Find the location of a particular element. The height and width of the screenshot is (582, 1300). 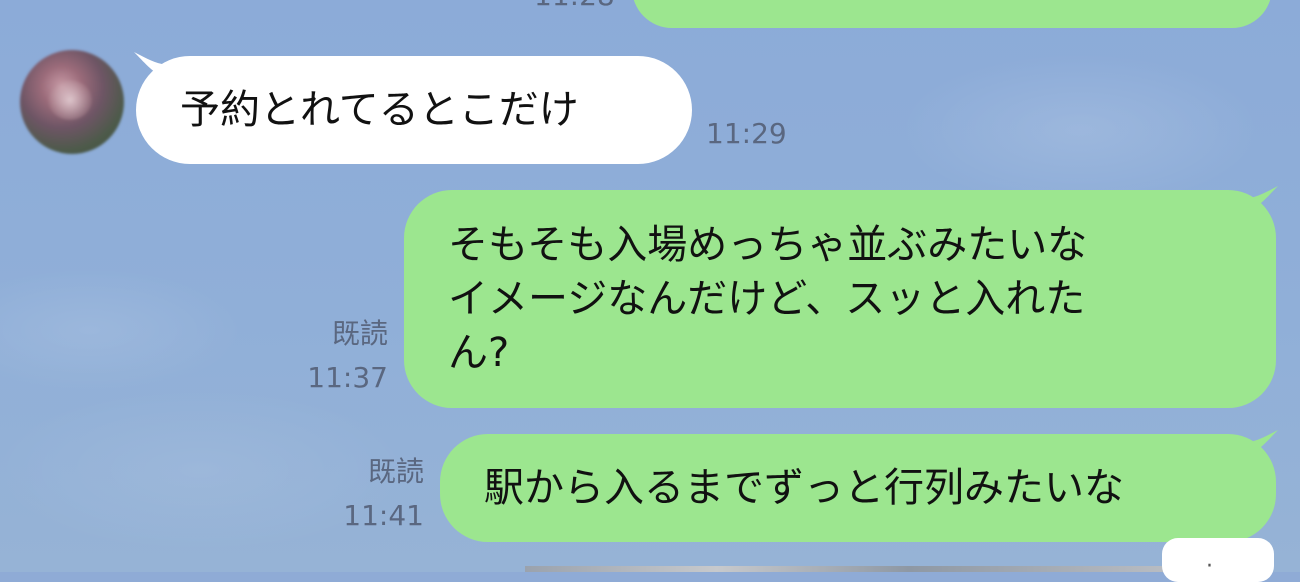

next-message-card: · is located at coordinates (1218, 560).